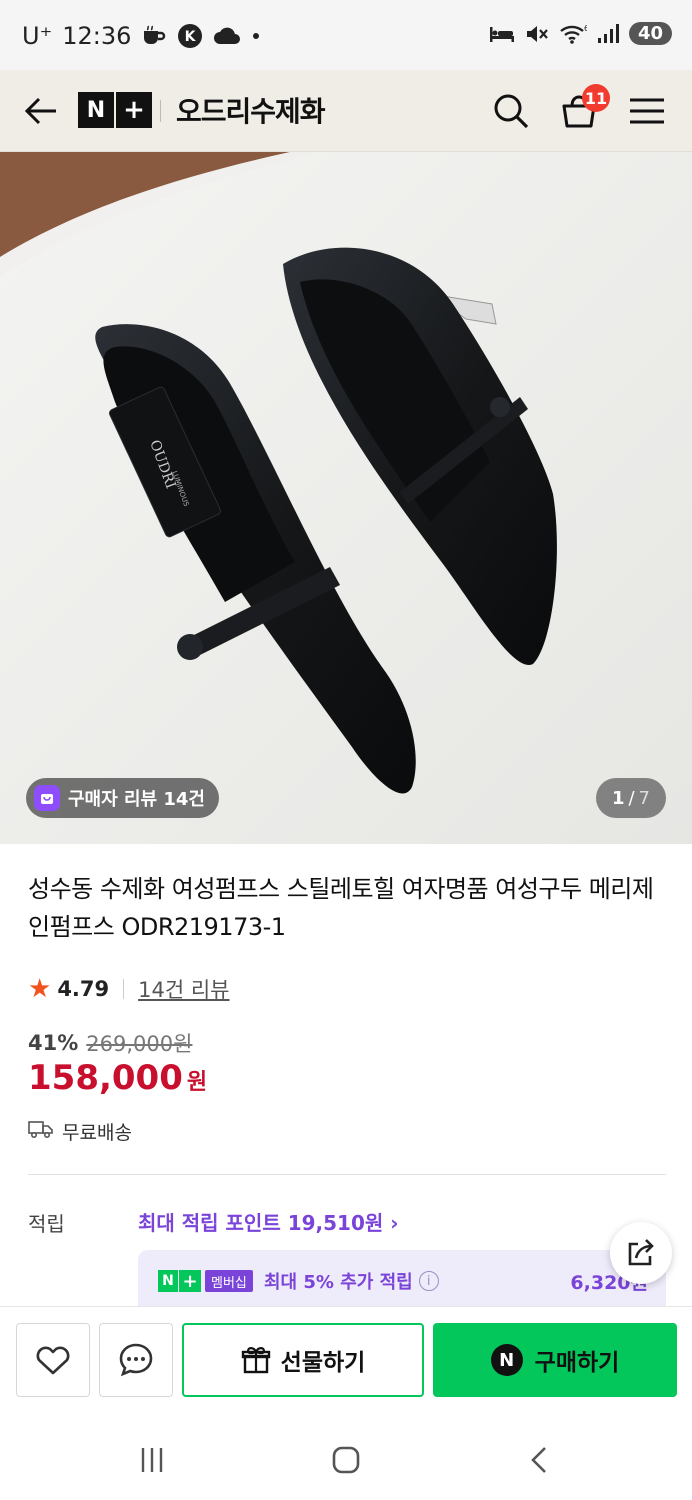 Image resolution: width=692 pixels, height=1500 pixels. What do you see at coordinates (83, 989) in the screenshot?
I see `rating-value: 4.79` at bounding box center [83, 989].